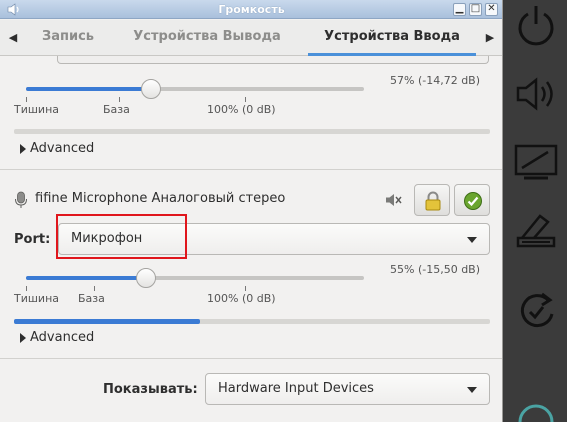 Image resolution: width=567 pixels, height=422 pixels. What do you see at coordinates (207, 38) in the screenshot?
I see `tab-output-devices: Устройства Вывода` at bounding box center [207, 38].